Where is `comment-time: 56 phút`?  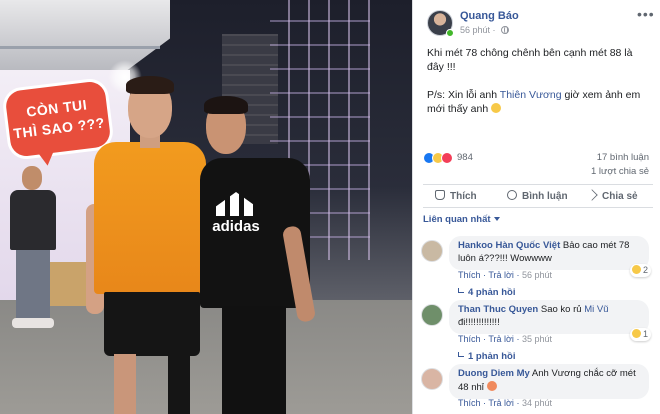 comment-time: 56 phút is located at coordinates (537, 275).